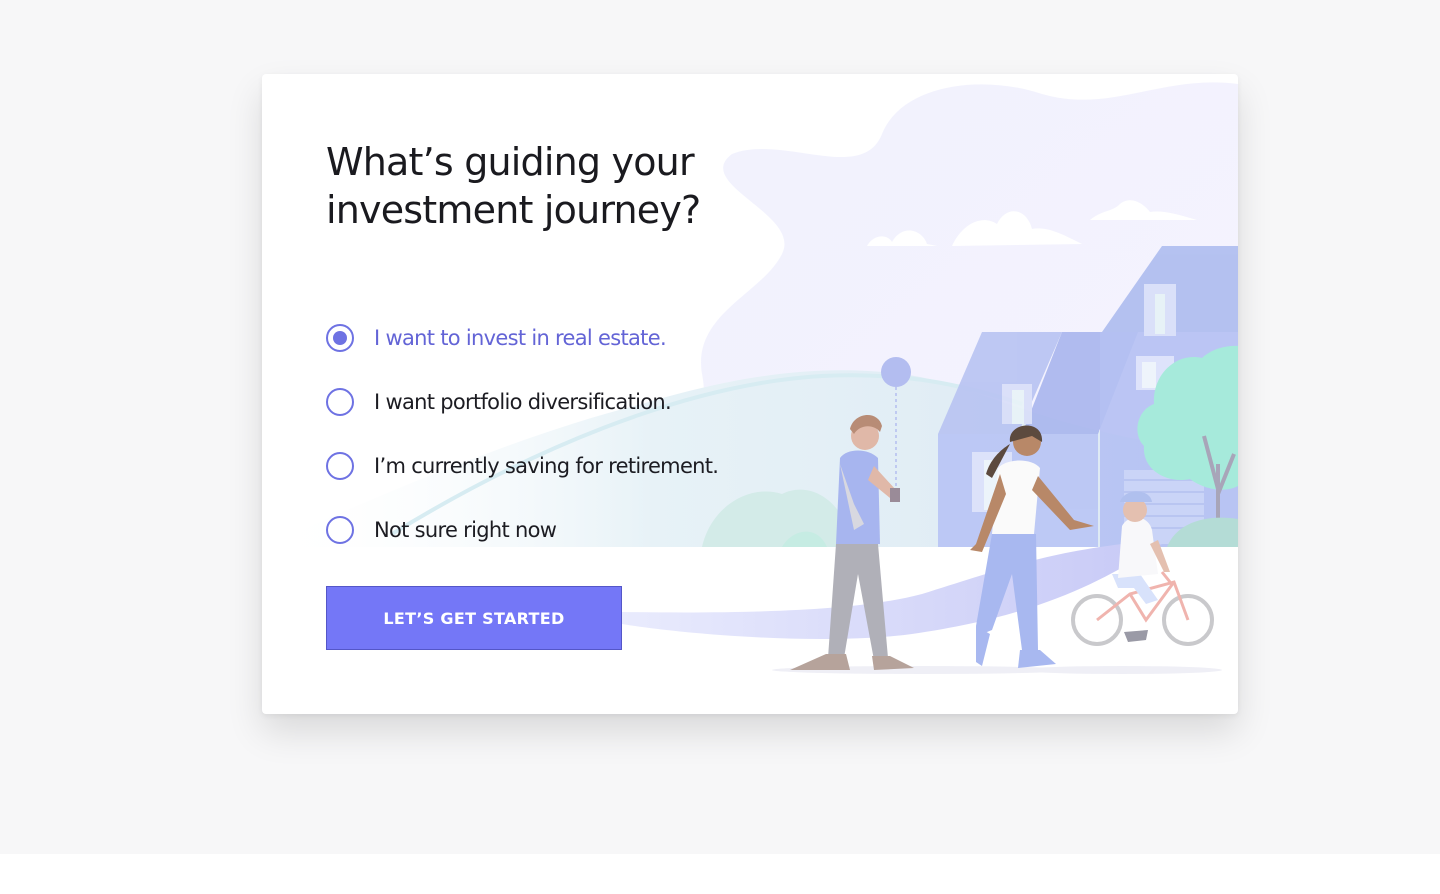 The height and width of the screenshot is (894, 1440). What do you see at coordinates (340, 338) in the screenshot?
I see `radio-button-checked-icon` at bounding box center [340, 338].